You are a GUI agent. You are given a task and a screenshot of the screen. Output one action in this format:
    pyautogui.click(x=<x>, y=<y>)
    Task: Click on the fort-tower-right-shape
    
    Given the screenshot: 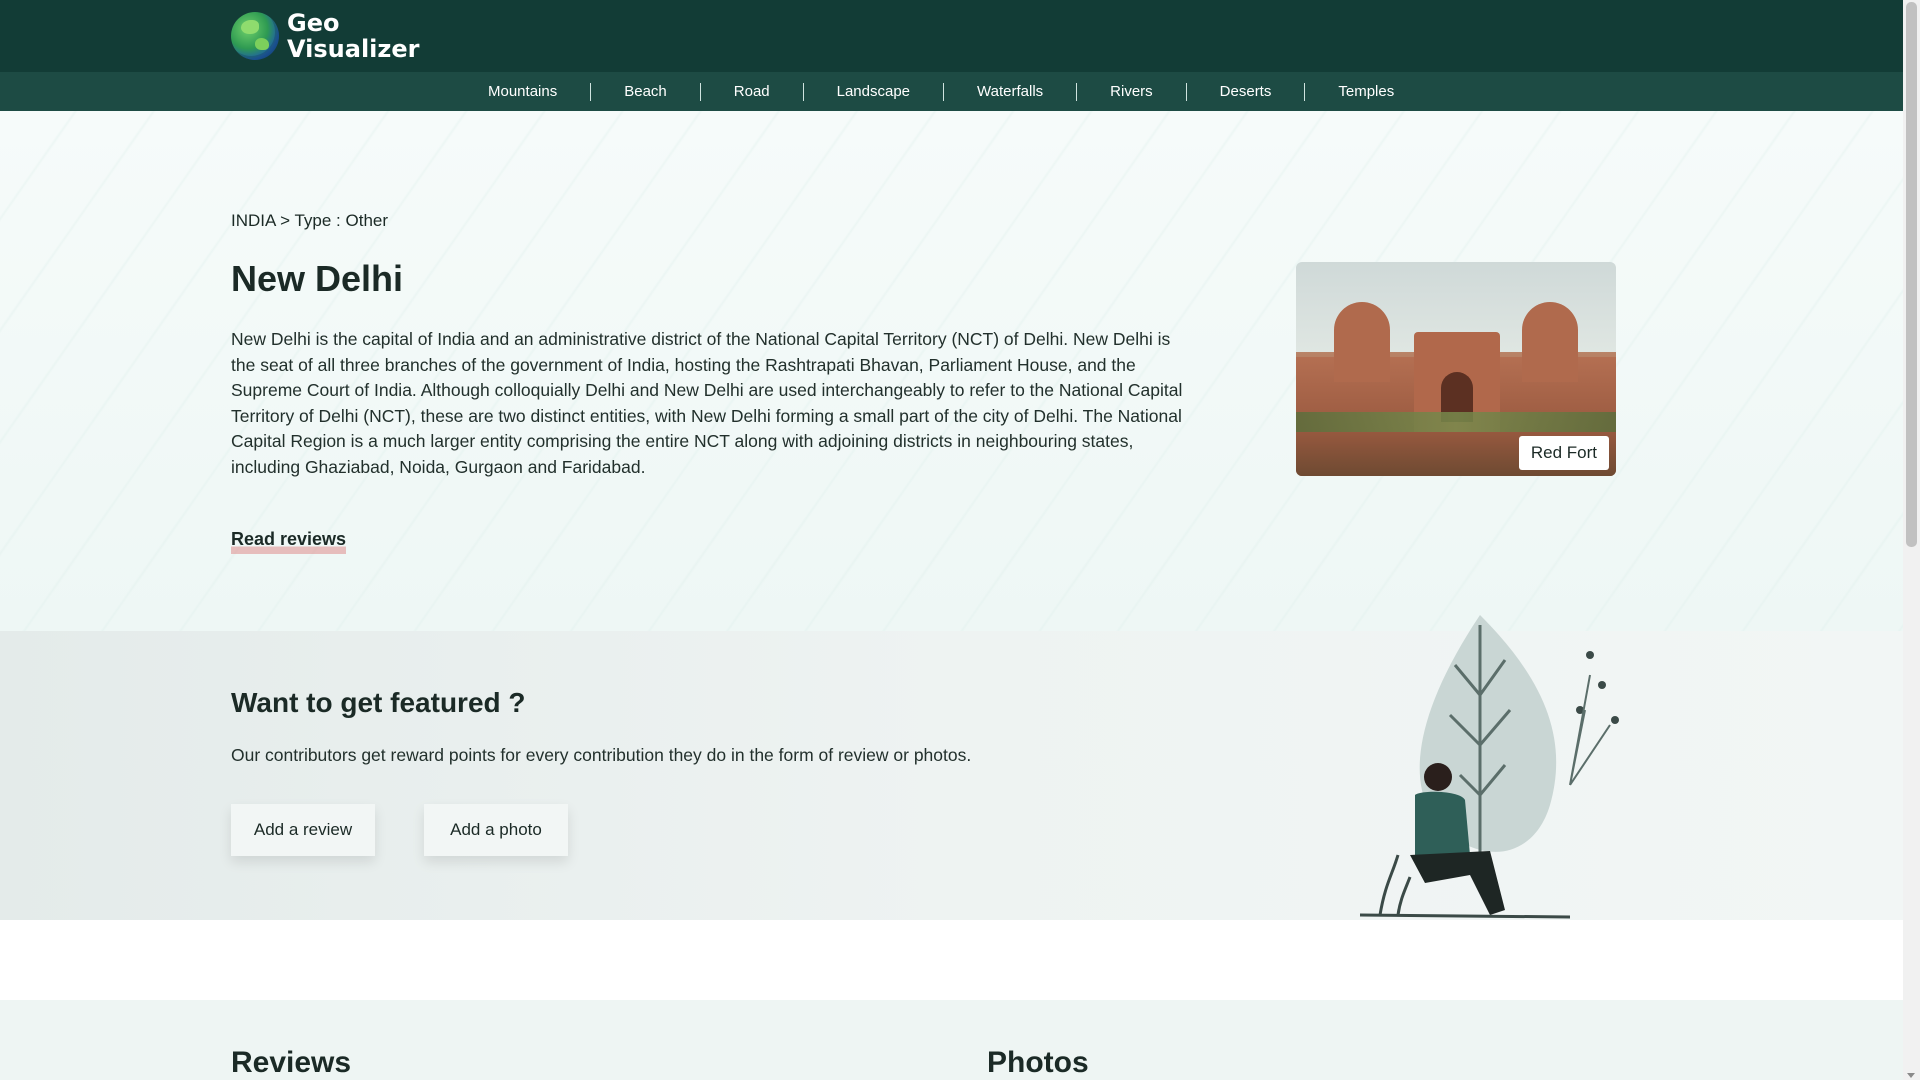 What is the action you would take?
    pyautogui.click(x=1550, y=342)
    